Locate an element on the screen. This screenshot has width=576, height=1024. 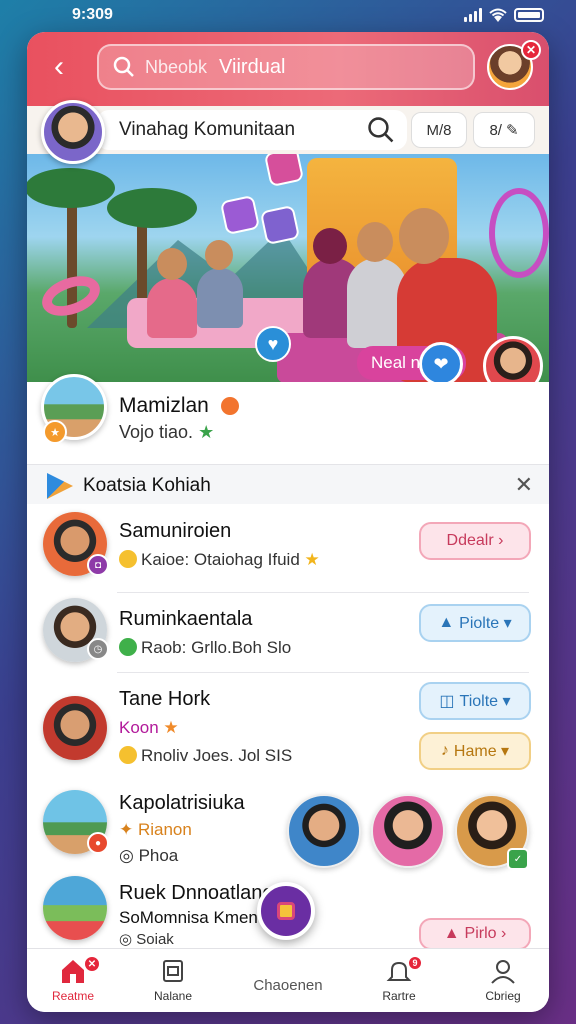
action-label: Piolte ▾ is located at coordinates (485, 623).